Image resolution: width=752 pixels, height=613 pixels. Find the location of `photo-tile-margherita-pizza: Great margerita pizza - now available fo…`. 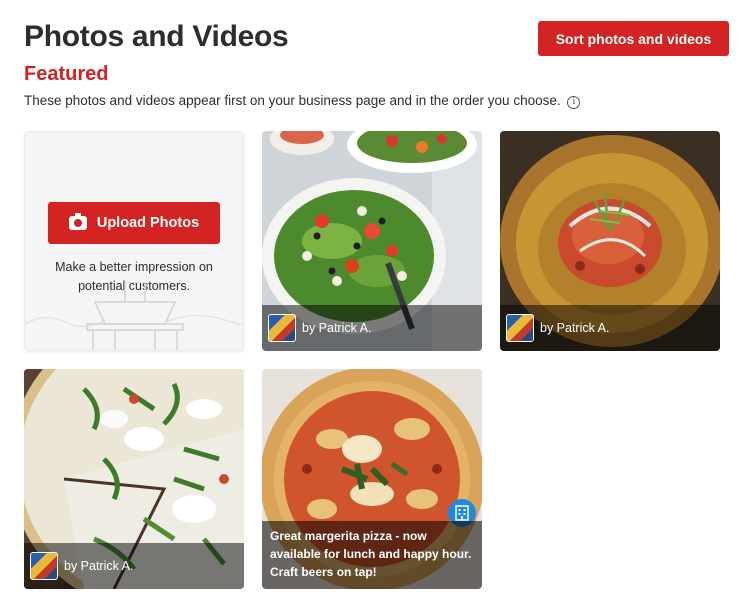

photo-tile-margherita-pizza: Great margerita pizza - now available fo… is located at coordinates (372, 479).